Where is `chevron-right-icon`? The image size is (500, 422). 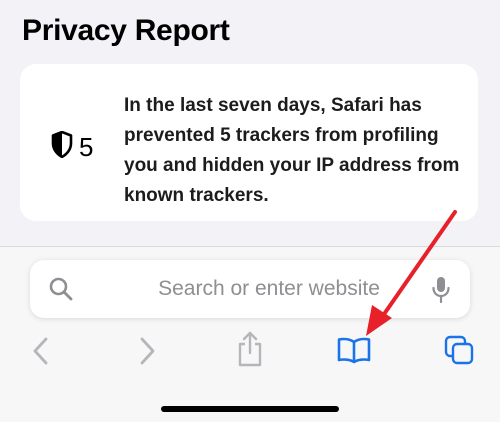 chevron-right-icon is located at coordinates (148, 353).